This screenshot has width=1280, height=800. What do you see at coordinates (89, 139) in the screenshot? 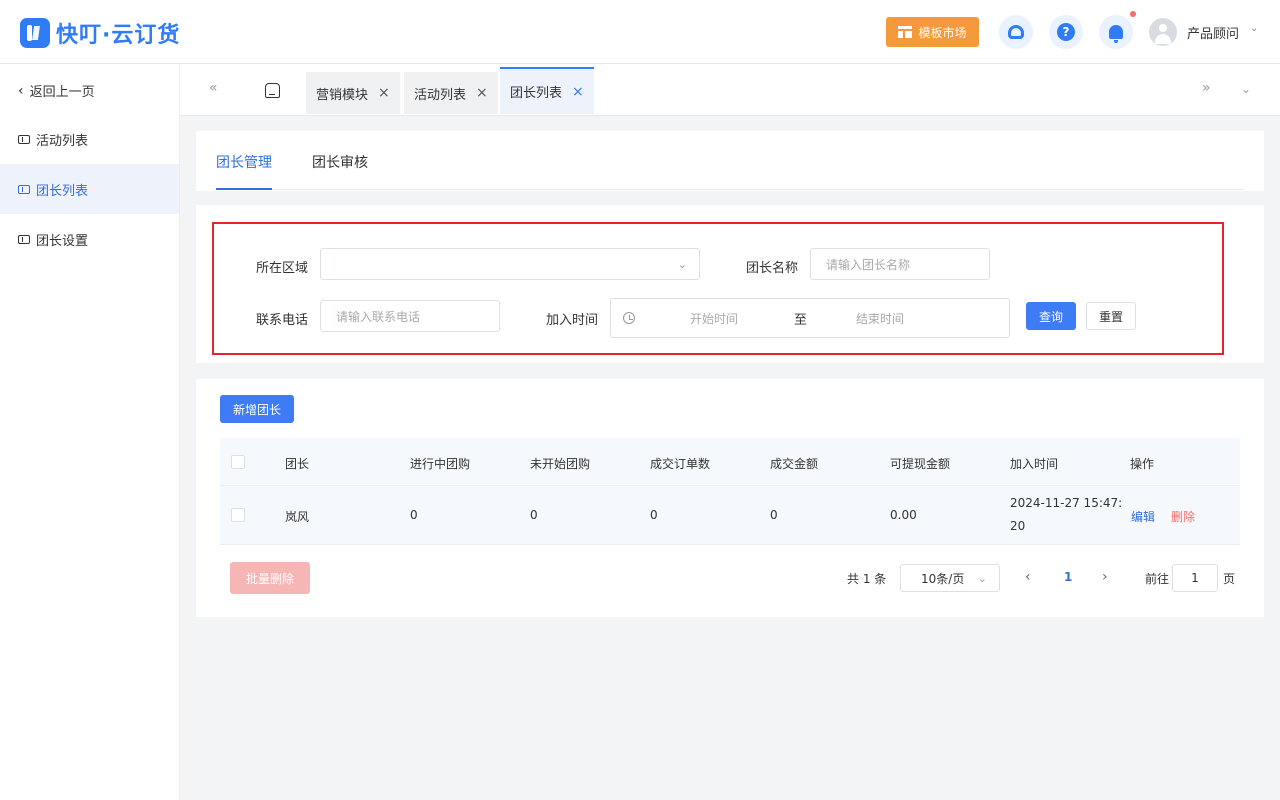
I see `sidebar-item-activity-list: 活动列表` at bounding box center [89, 139].